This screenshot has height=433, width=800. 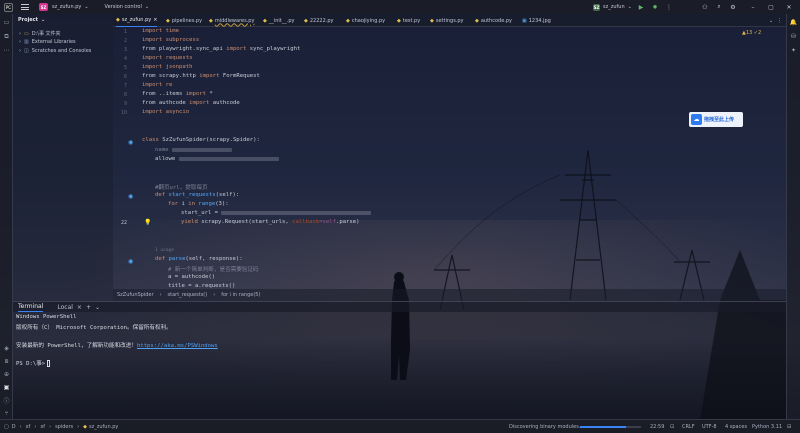 What do you see at coordinates (31, 307) in the screenshot?
I see `tab-terminal: Terminal` at bounding box center [31, 307].